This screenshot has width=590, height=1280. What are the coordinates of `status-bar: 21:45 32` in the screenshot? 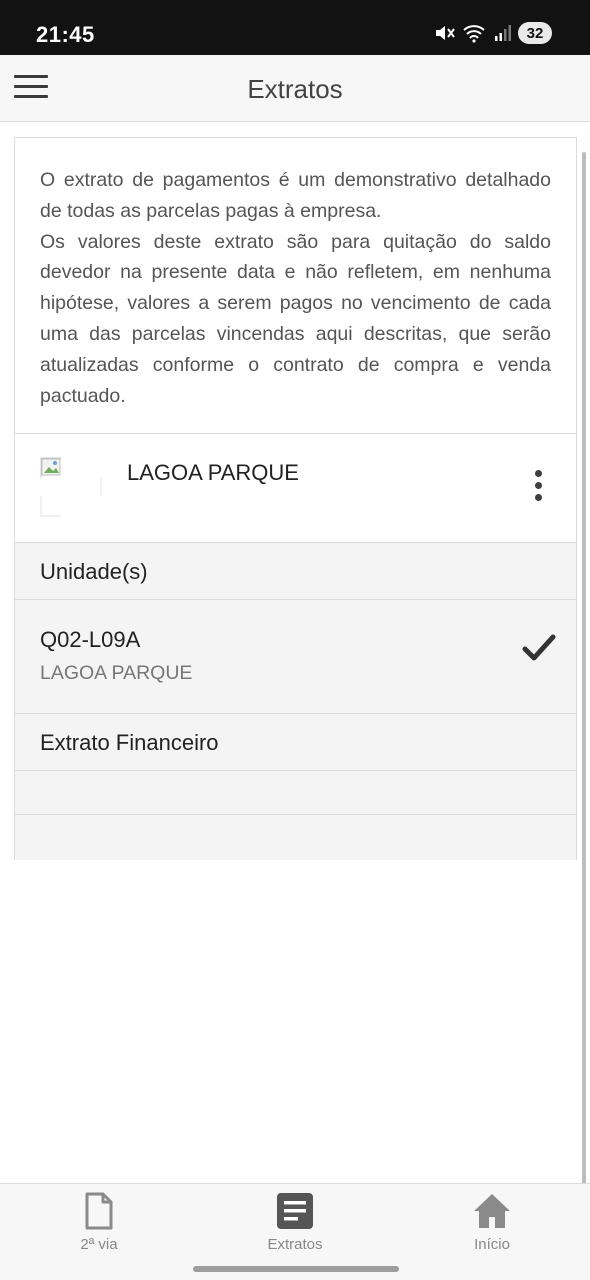 It's located at (295, 27).